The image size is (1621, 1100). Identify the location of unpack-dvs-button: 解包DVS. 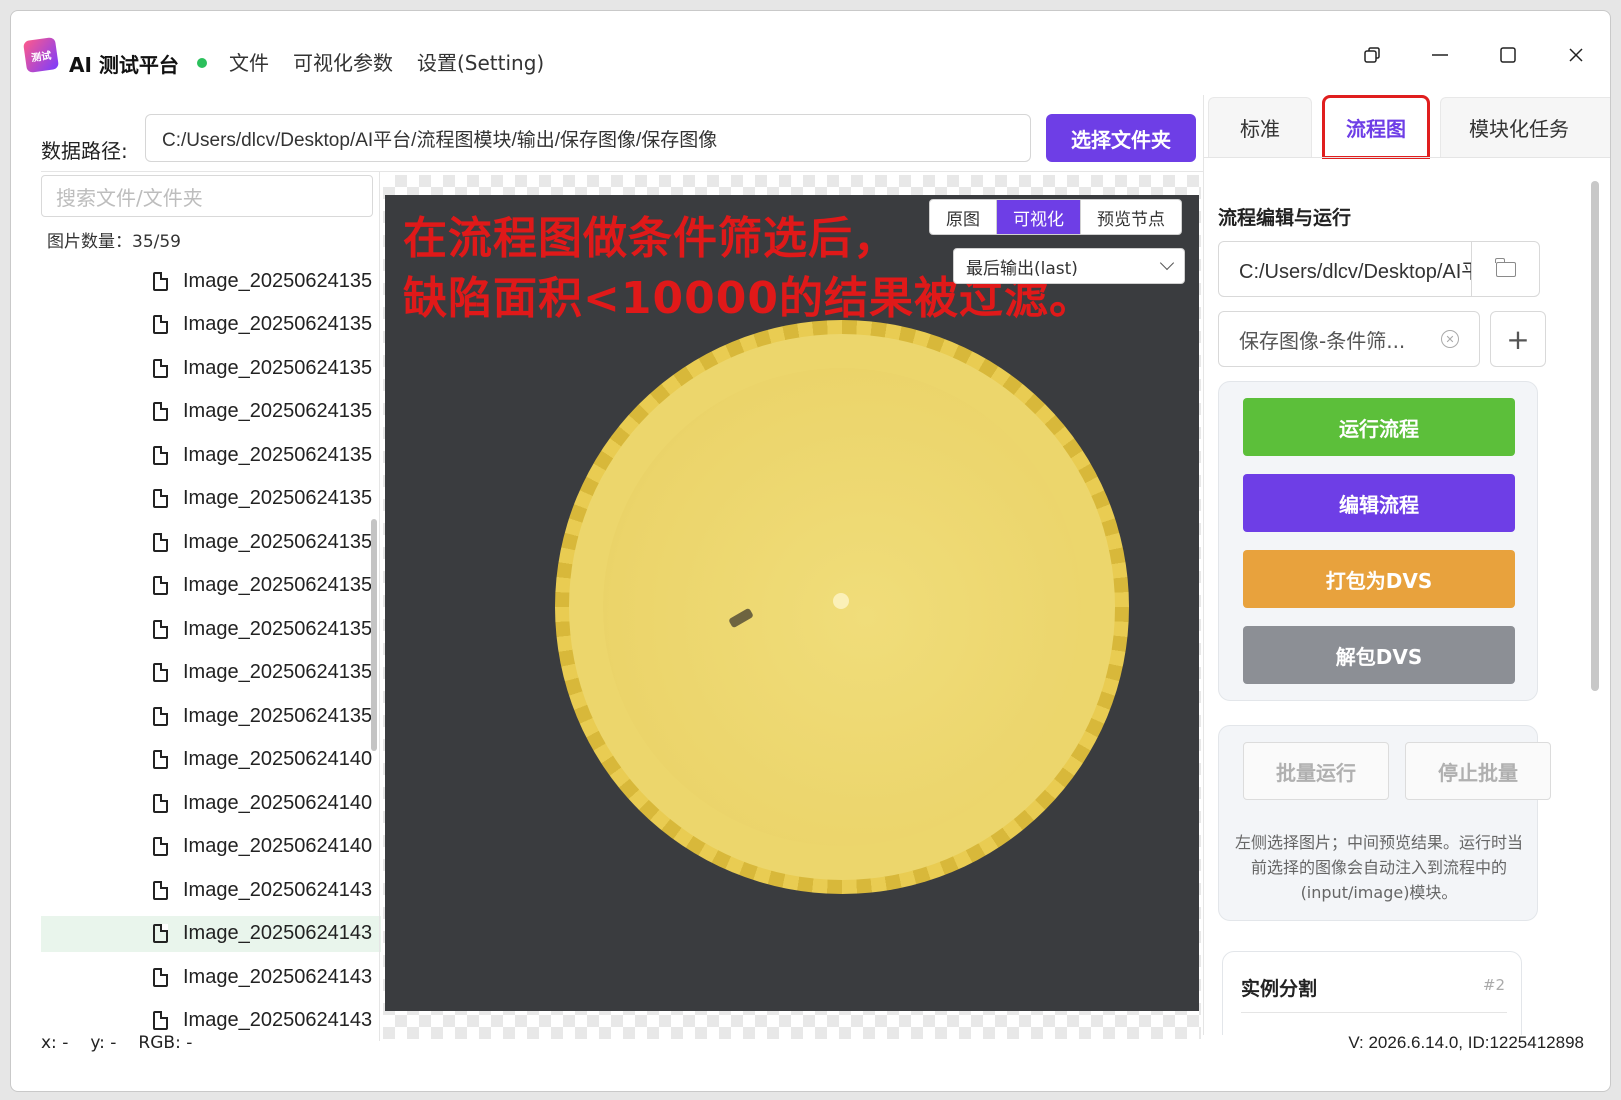
(1379, 655).